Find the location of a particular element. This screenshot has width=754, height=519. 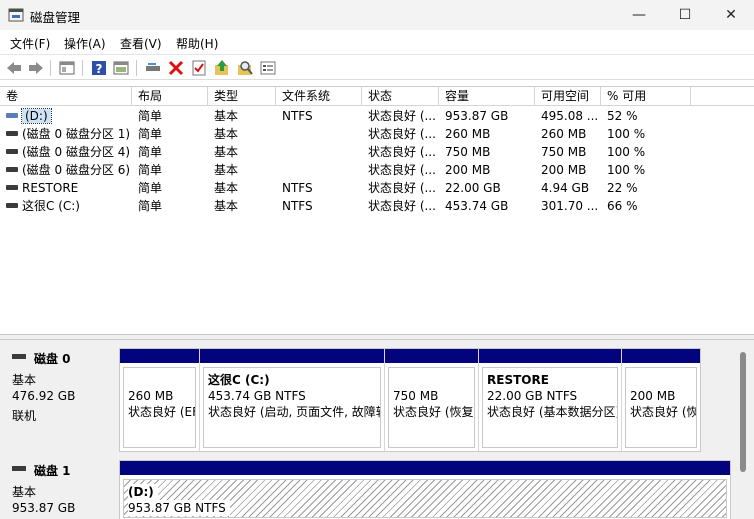

partition-block: 750 MB 状态良好 (恢复分区) is located at coordinates (432, 400).